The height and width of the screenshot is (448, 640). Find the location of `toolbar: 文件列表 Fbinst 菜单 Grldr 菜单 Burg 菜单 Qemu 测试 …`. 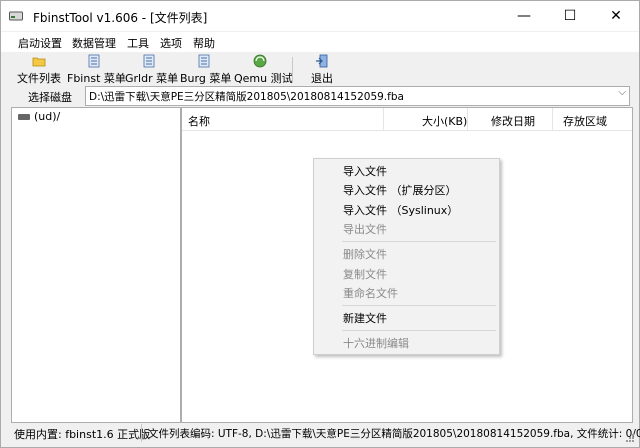

toolbar: 文件列表 Fbinst 菜单 Grldr 菜单 Burg 菜单 Qemu 测试 … is located at coordinates (320, 69).